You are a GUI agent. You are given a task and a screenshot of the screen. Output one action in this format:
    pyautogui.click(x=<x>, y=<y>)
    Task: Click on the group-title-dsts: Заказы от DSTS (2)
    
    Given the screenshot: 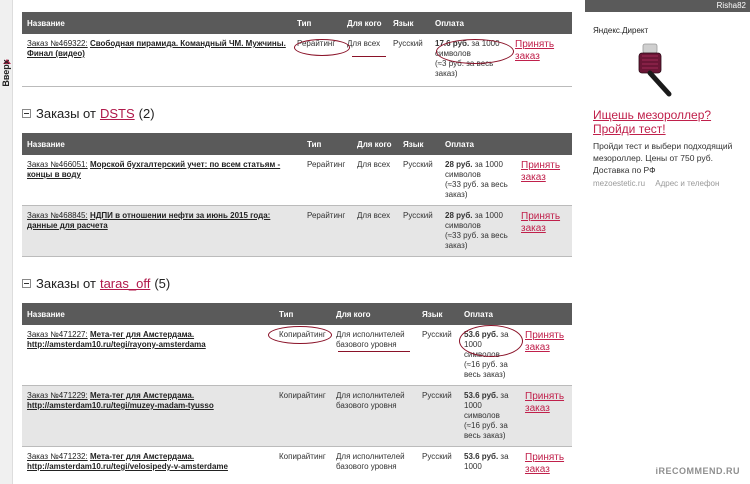 What is the action you would take?
    pyautogui.click(x=88, y=113)
    